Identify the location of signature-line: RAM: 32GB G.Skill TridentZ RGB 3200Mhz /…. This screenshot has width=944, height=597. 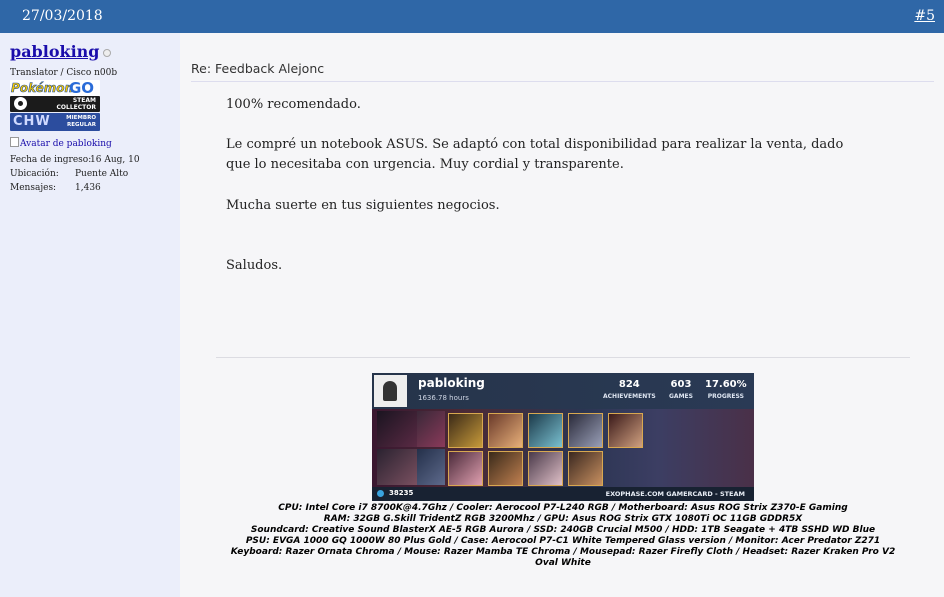
(563, 519).